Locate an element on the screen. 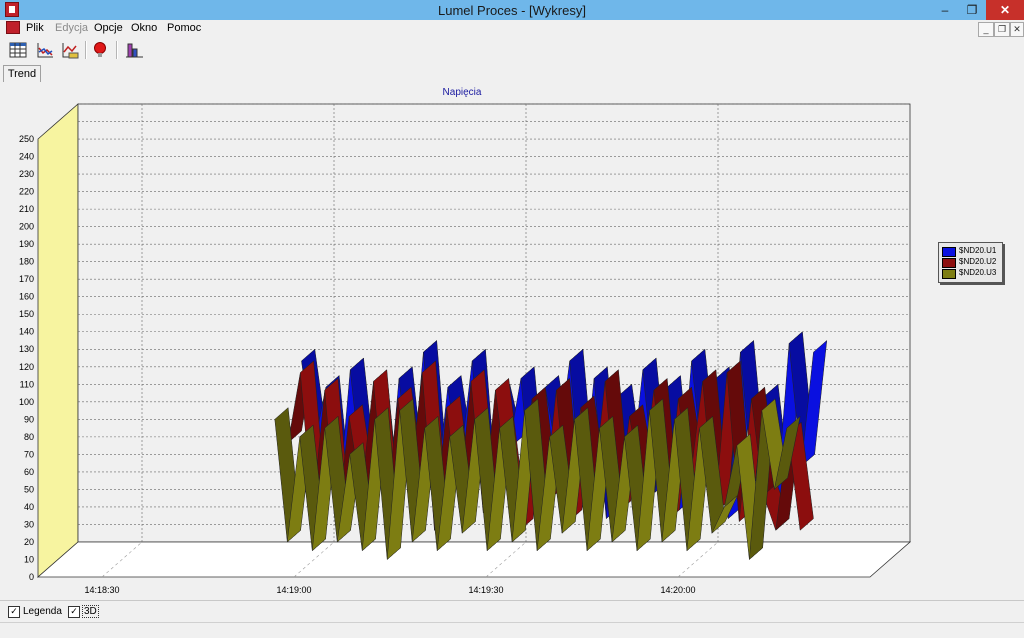 The image size is (1024, 638). y-tick-label: 170 is located at coordinates (26, 279).